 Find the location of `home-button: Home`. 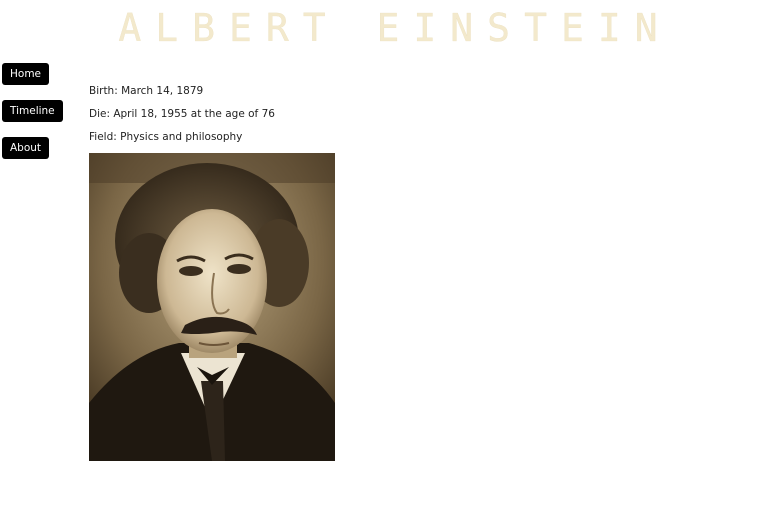

home-button: Home is located at coordinates (26, 74).